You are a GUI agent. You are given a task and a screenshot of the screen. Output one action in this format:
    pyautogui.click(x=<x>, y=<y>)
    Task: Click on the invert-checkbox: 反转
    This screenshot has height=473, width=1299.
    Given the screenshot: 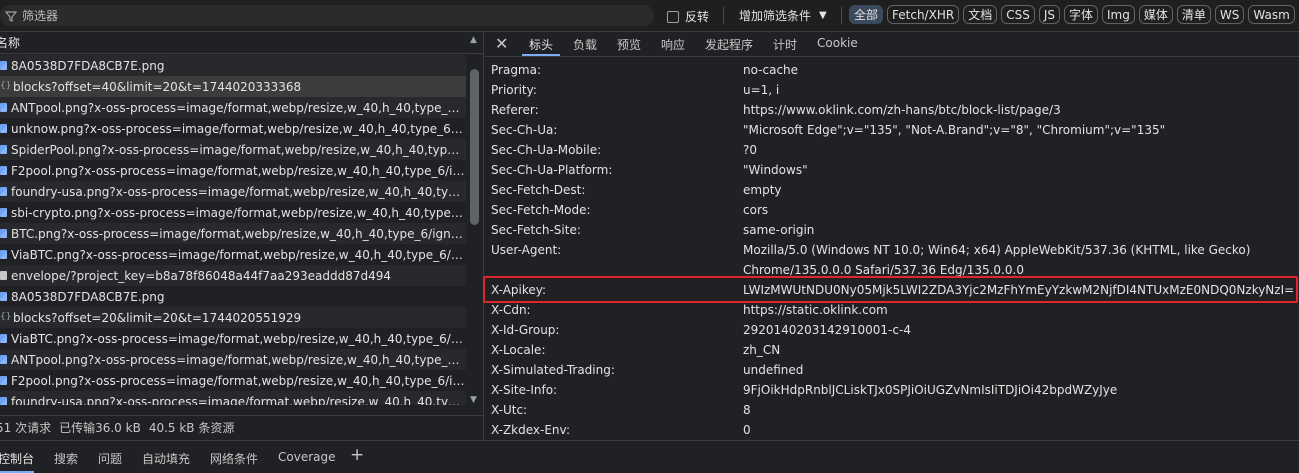 What is the action you would take?
    pyautogui.click(x=688, y=16)
    